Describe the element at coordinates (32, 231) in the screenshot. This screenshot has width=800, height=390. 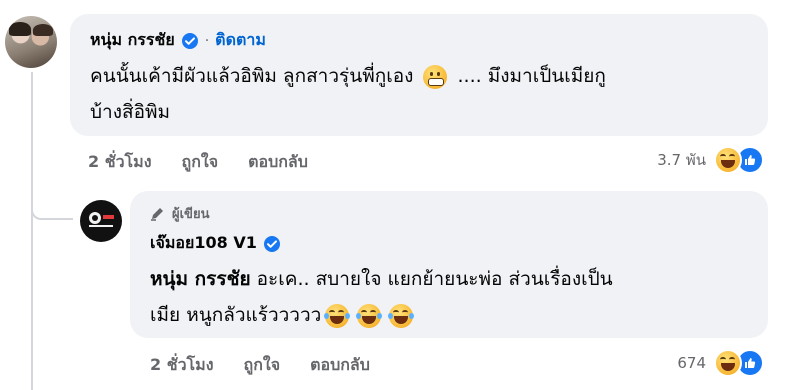
I see `thread-line` at that location.